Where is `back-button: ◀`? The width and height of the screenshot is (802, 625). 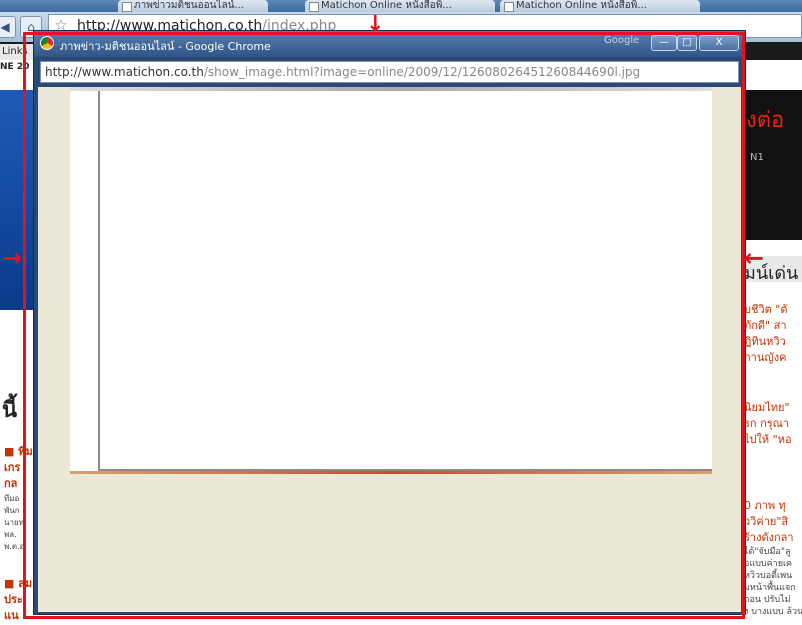 back-button: ◀ is located at coordinates (8, 27).